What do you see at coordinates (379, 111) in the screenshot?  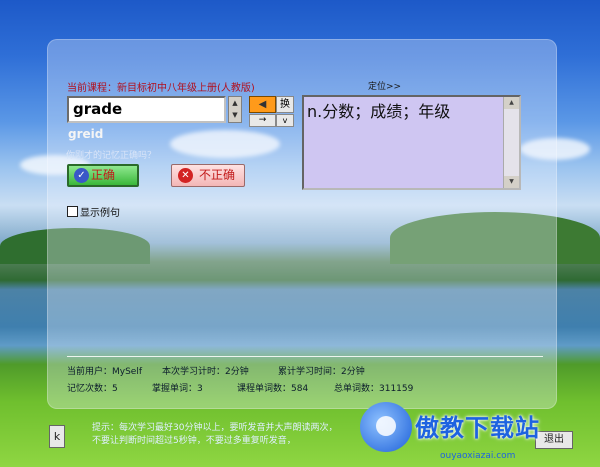 I see `meaning-text: n.分数；成绩；年级` at bounding box center [379, 111].